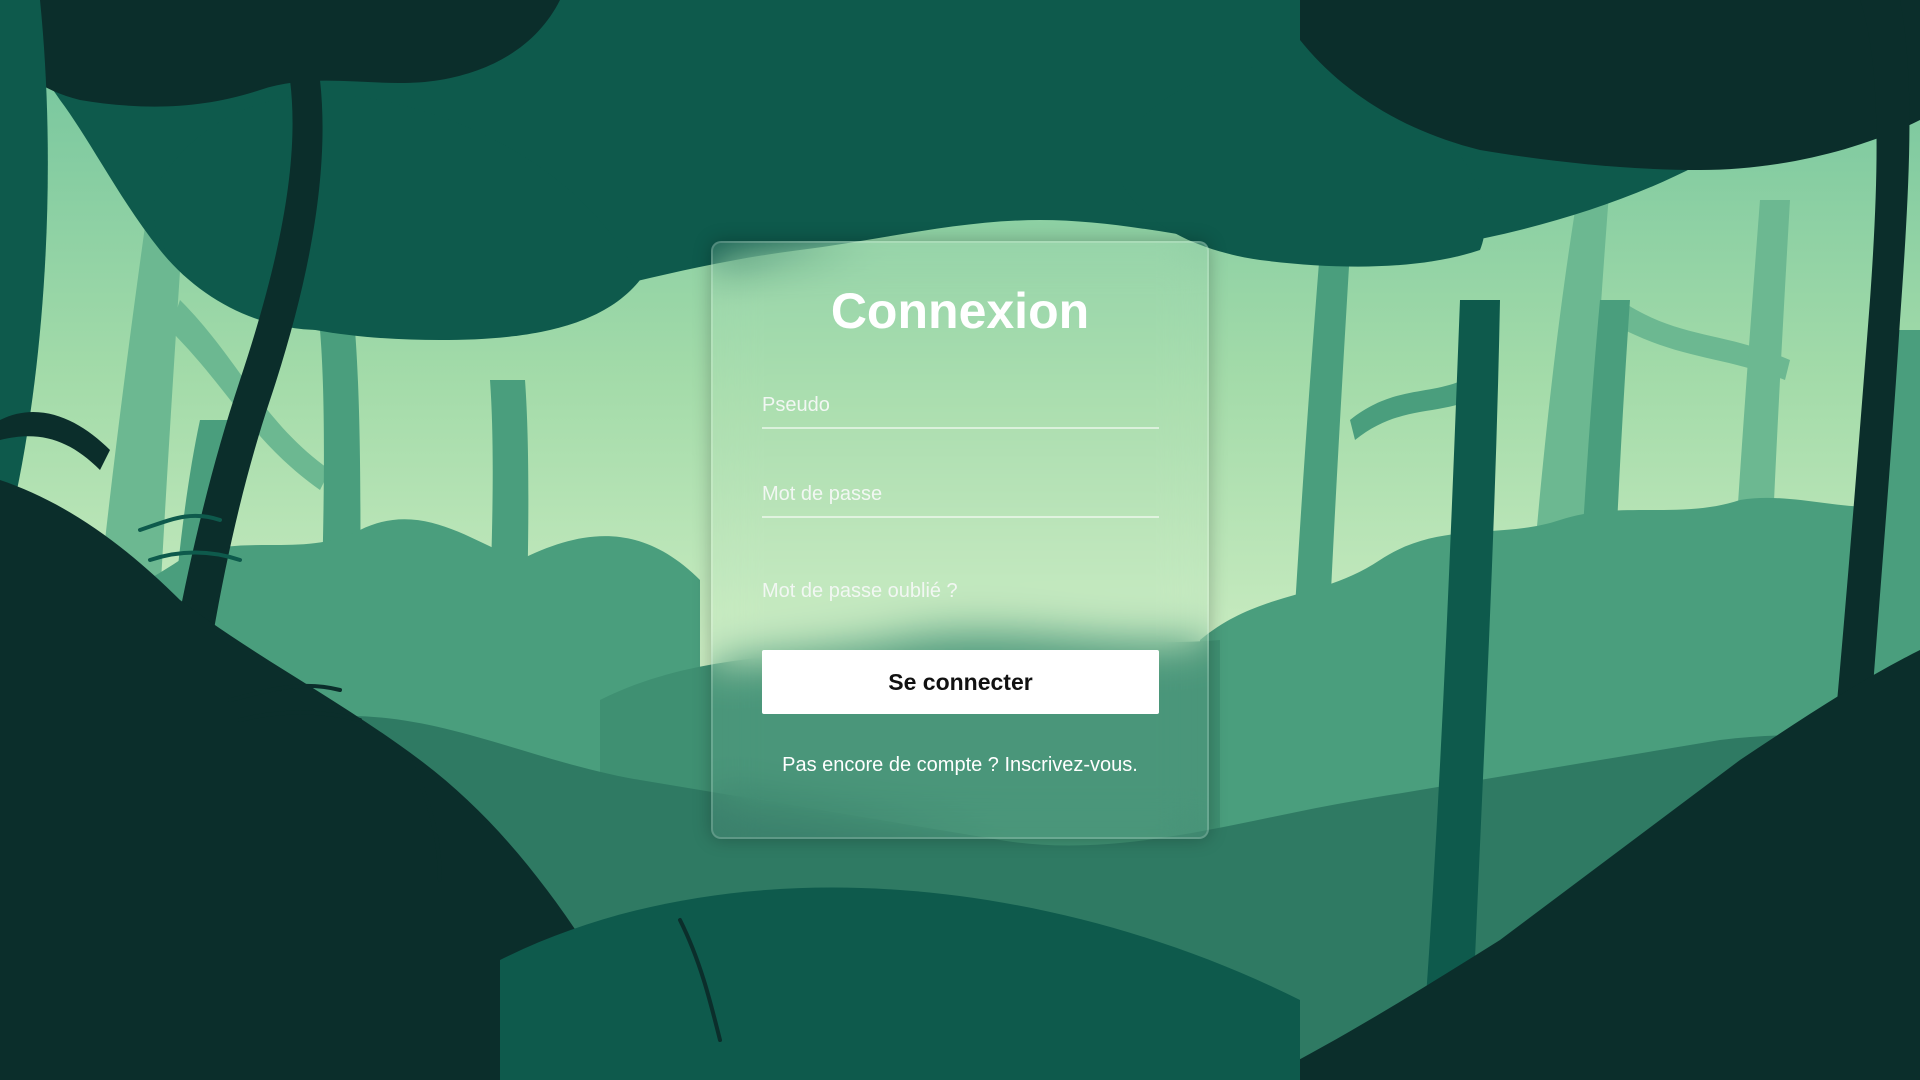 This screenshot has height=1080, width=1920. I want to click on password-input, so click(960, 494).